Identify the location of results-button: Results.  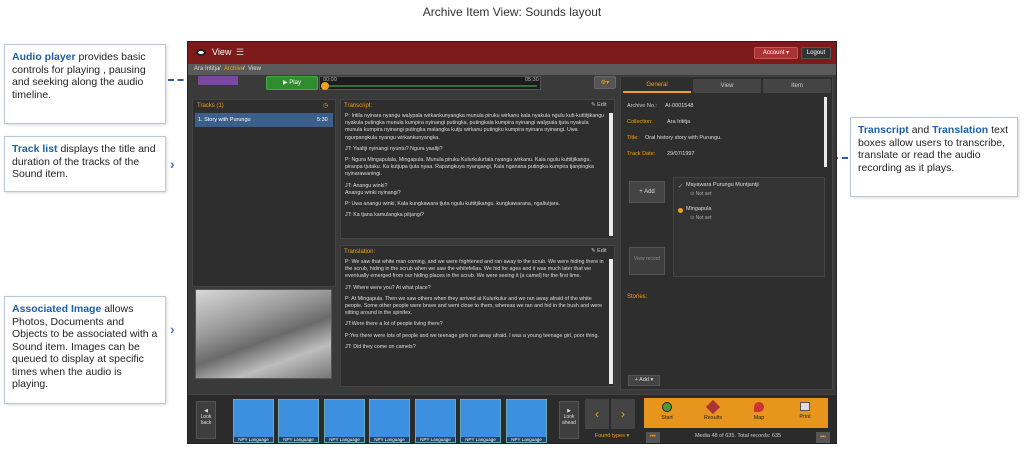
(713, 413).